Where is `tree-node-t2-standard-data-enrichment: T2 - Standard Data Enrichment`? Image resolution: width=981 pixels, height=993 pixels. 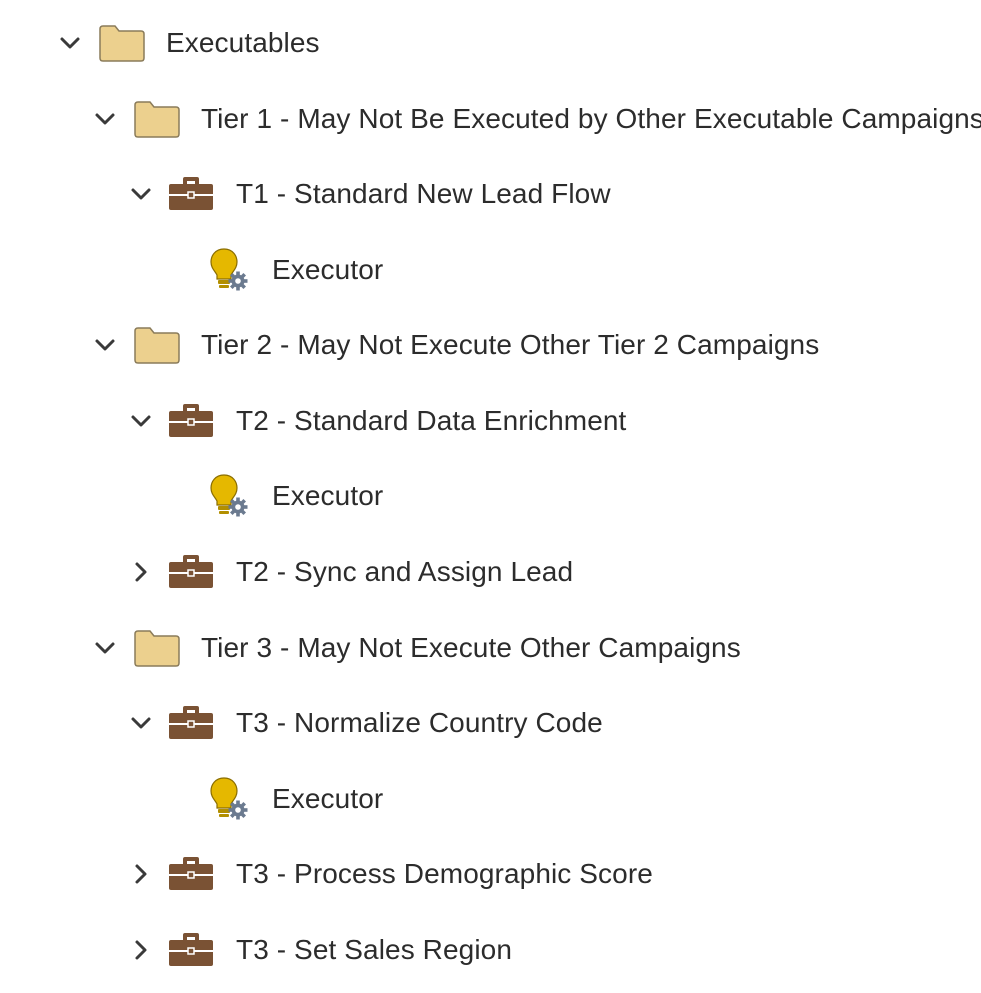
tree-node-t2-standard-data-enrichment: T2 - Standard Data Enrichment is located at coordinates (376, 421).